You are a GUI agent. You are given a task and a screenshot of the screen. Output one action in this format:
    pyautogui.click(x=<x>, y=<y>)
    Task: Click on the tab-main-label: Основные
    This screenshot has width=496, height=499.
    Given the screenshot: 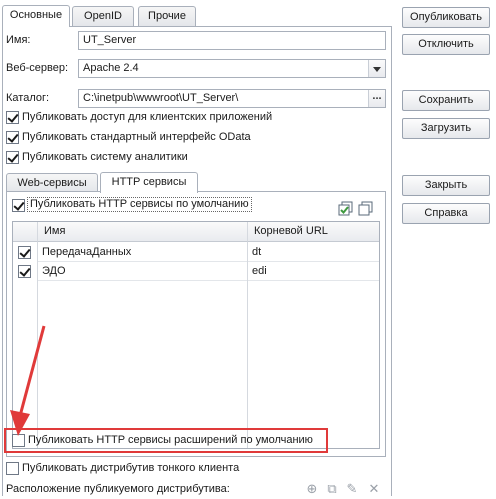 What is the action you would take?
    pyautogui.click(x=36, y=15)
    